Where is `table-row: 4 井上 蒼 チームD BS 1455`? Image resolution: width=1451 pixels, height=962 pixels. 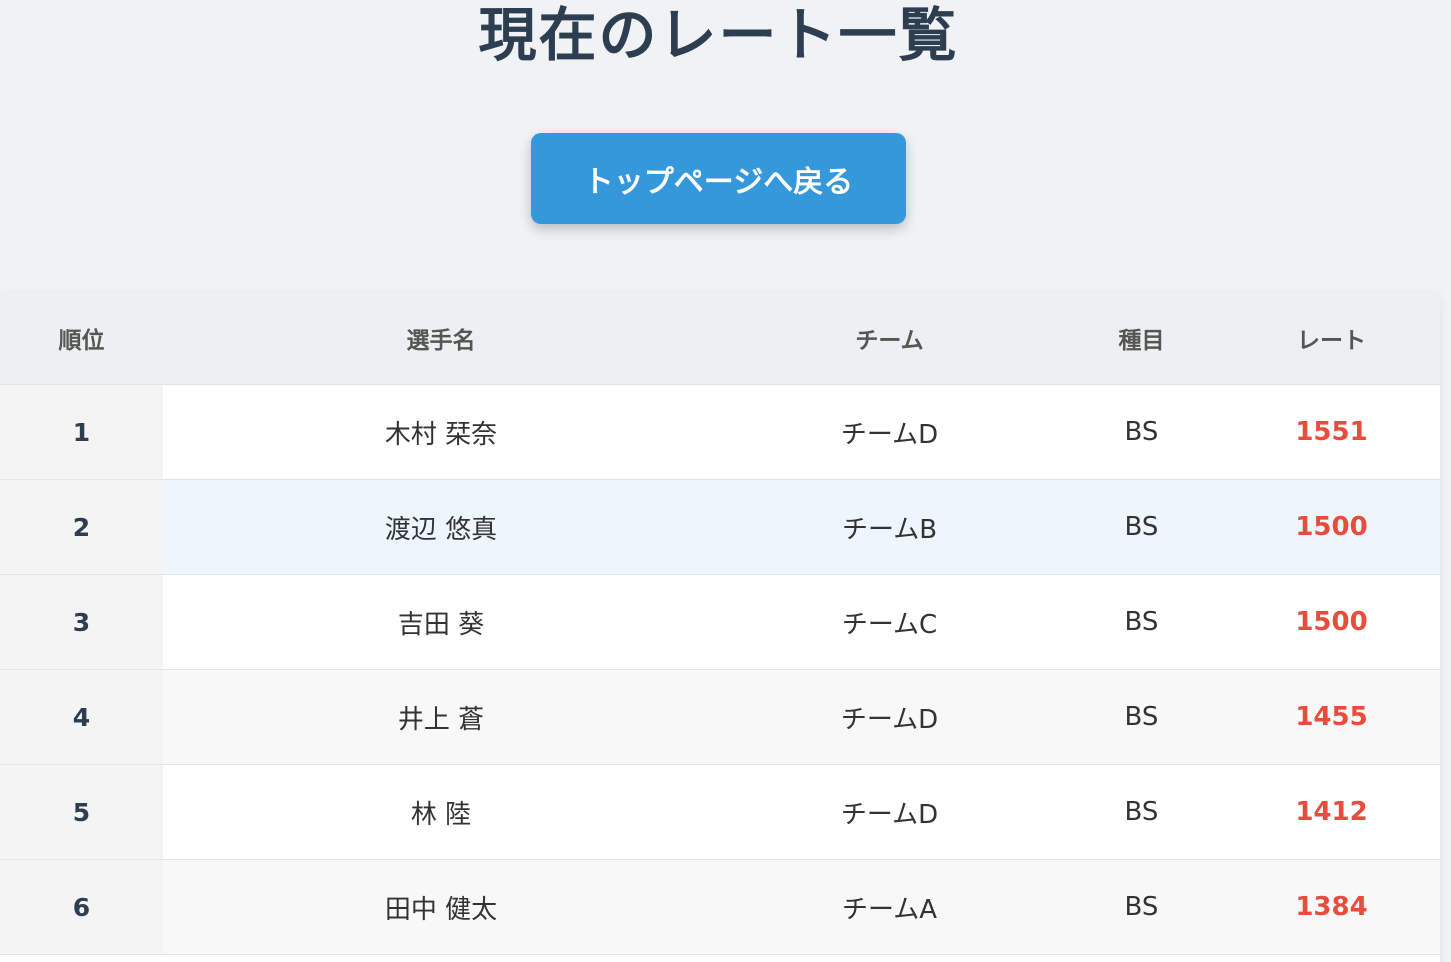 table-row: 4 井上 蒼 チームD BS 1455 is located at coordinates (720, 717).